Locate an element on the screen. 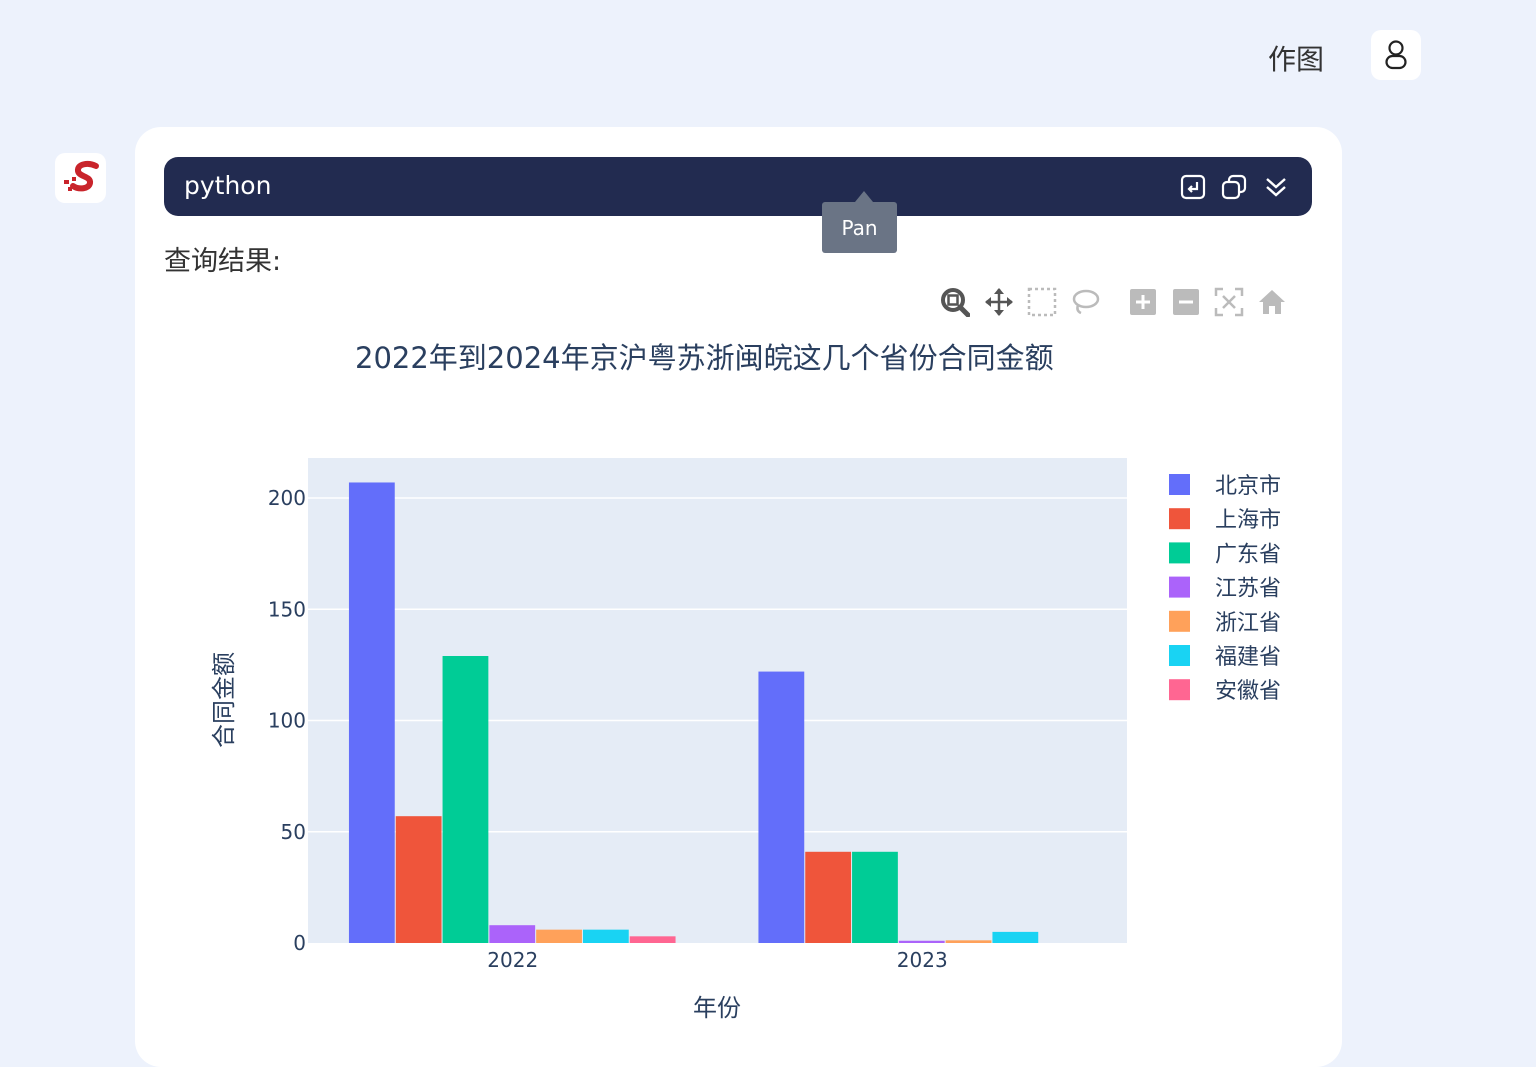  zoom-out-icon is located at coordinates (1186, 302).